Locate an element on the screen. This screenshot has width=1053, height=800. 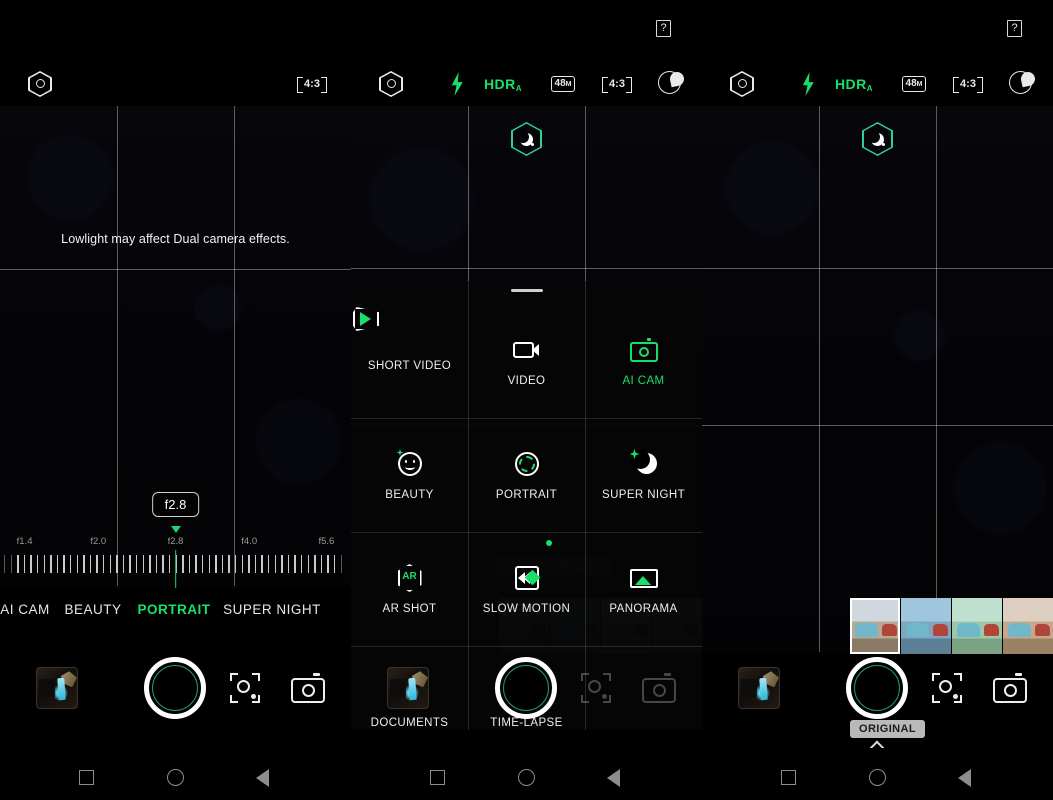
bokeh-circles is located at coordinates (1023, 83).